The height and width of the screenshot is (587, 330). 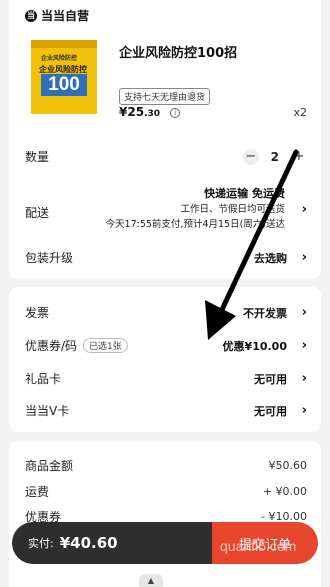 I want to click on price-decimal: .30, so click(x=152, y=114).